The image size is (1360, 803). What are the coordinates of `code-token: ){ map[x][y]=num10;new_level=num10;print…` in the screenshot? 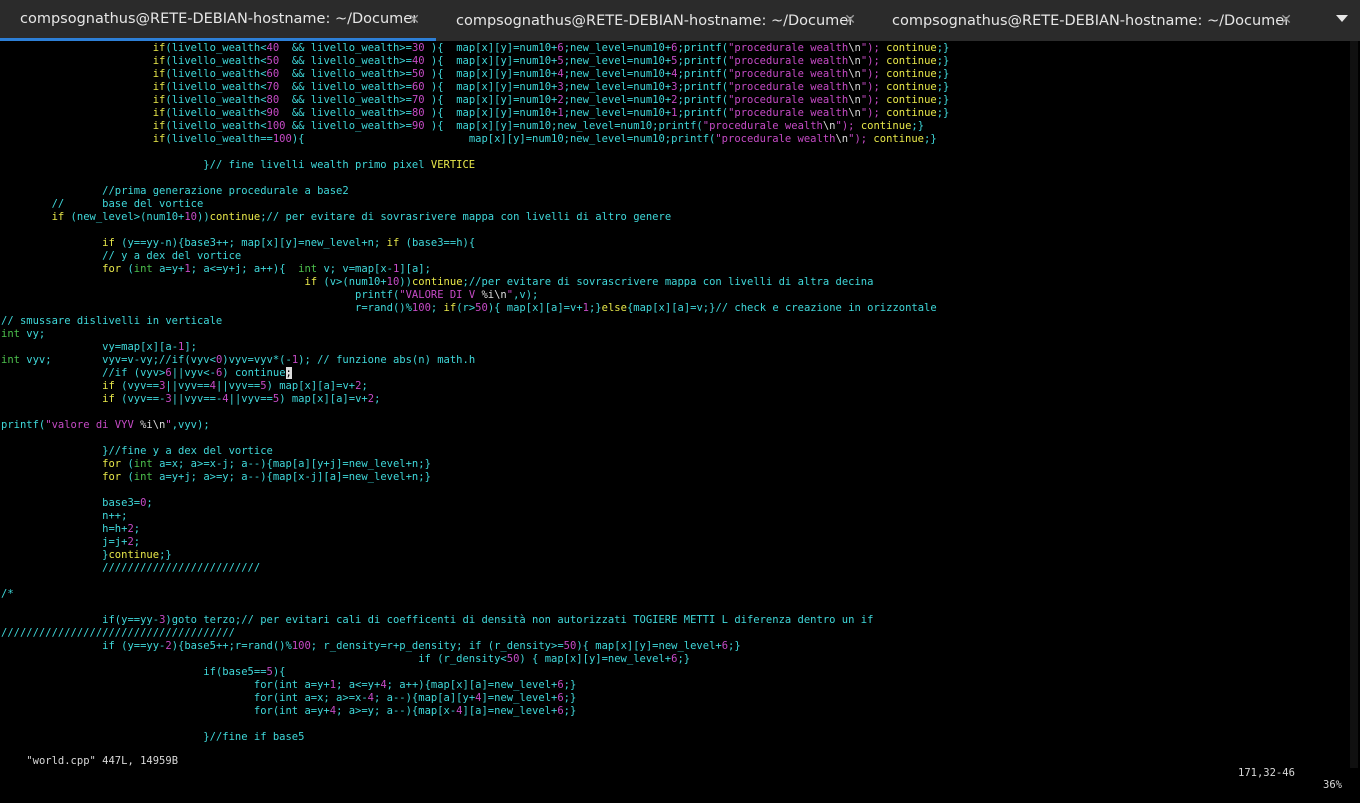 It's located at (503, 139).